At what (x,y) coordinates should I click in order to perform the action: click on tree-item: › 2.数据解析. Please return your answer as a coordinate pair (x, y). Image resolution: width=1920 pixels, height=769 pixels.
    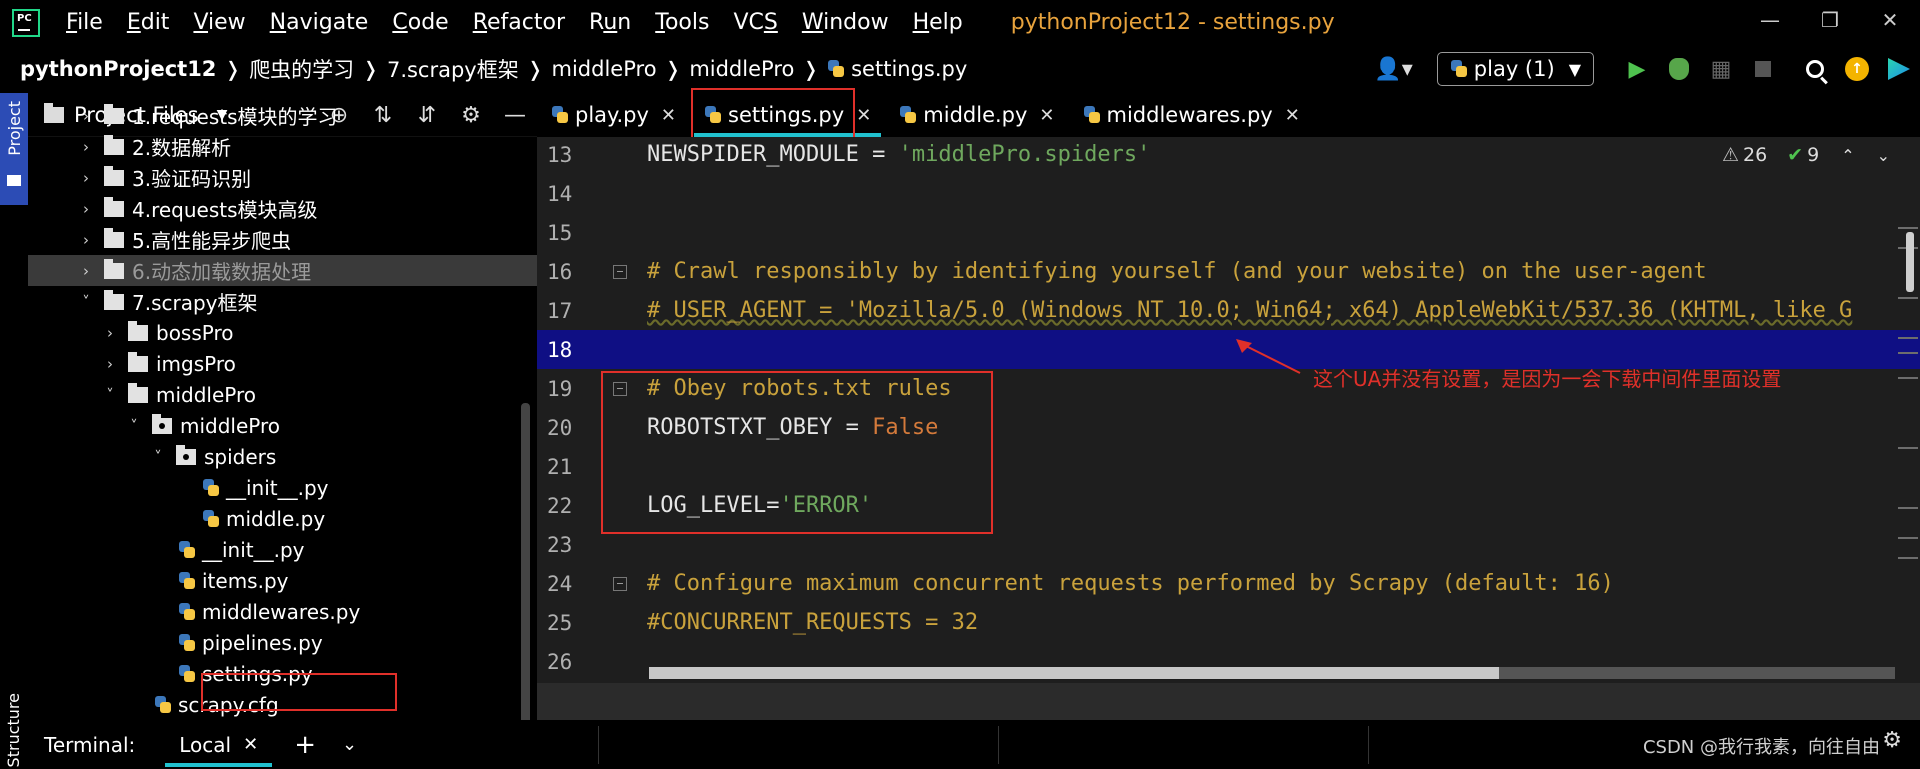
    Looking at the image, I should click on (282, 146).